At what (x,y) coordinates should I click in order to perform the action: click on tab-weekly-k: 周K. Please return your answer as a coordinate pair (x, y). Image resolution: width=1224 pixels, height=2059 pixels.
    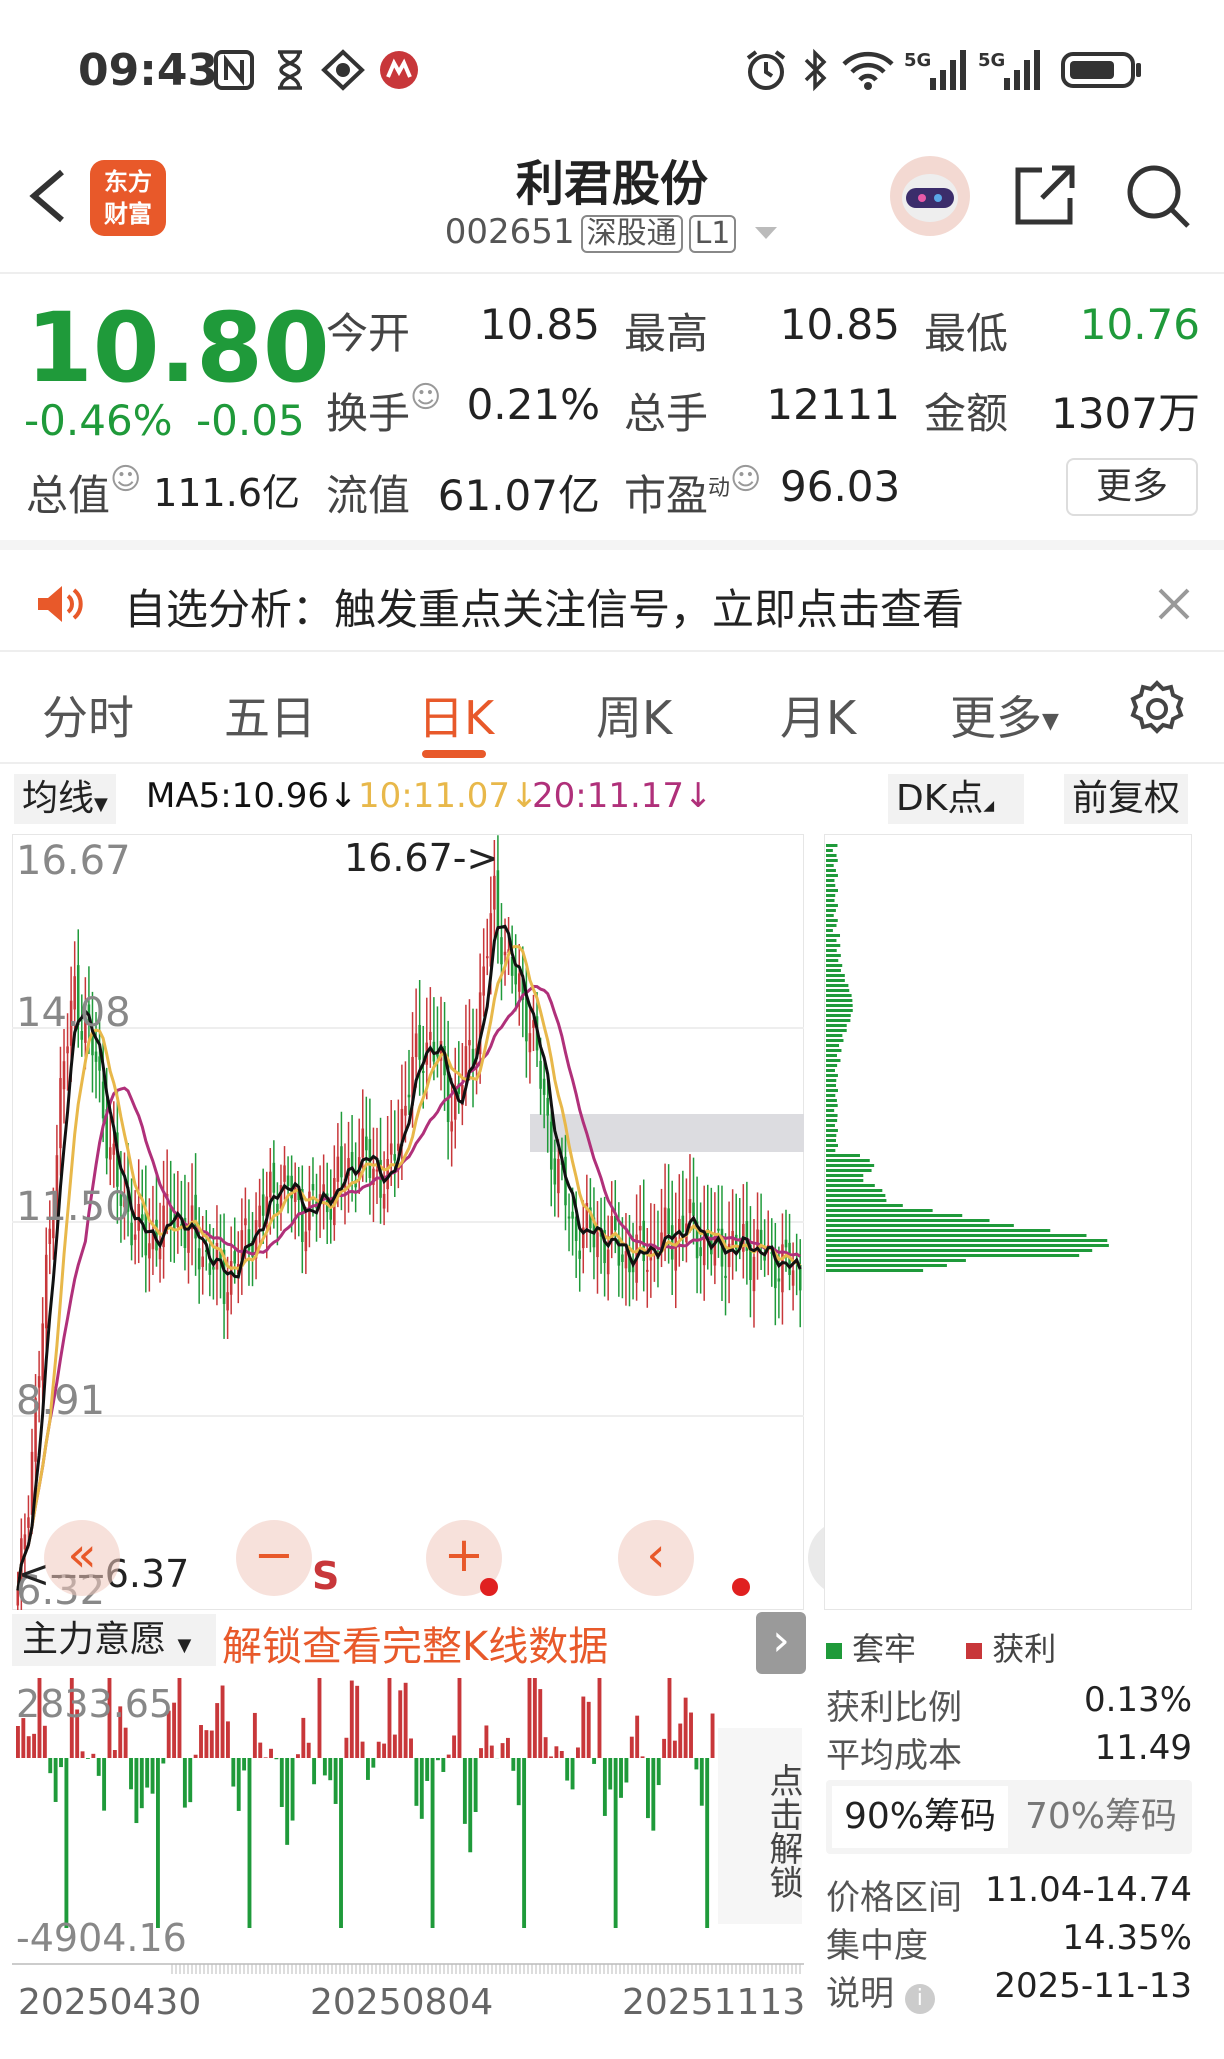
    Looking at the image, I should click on (634, 715).